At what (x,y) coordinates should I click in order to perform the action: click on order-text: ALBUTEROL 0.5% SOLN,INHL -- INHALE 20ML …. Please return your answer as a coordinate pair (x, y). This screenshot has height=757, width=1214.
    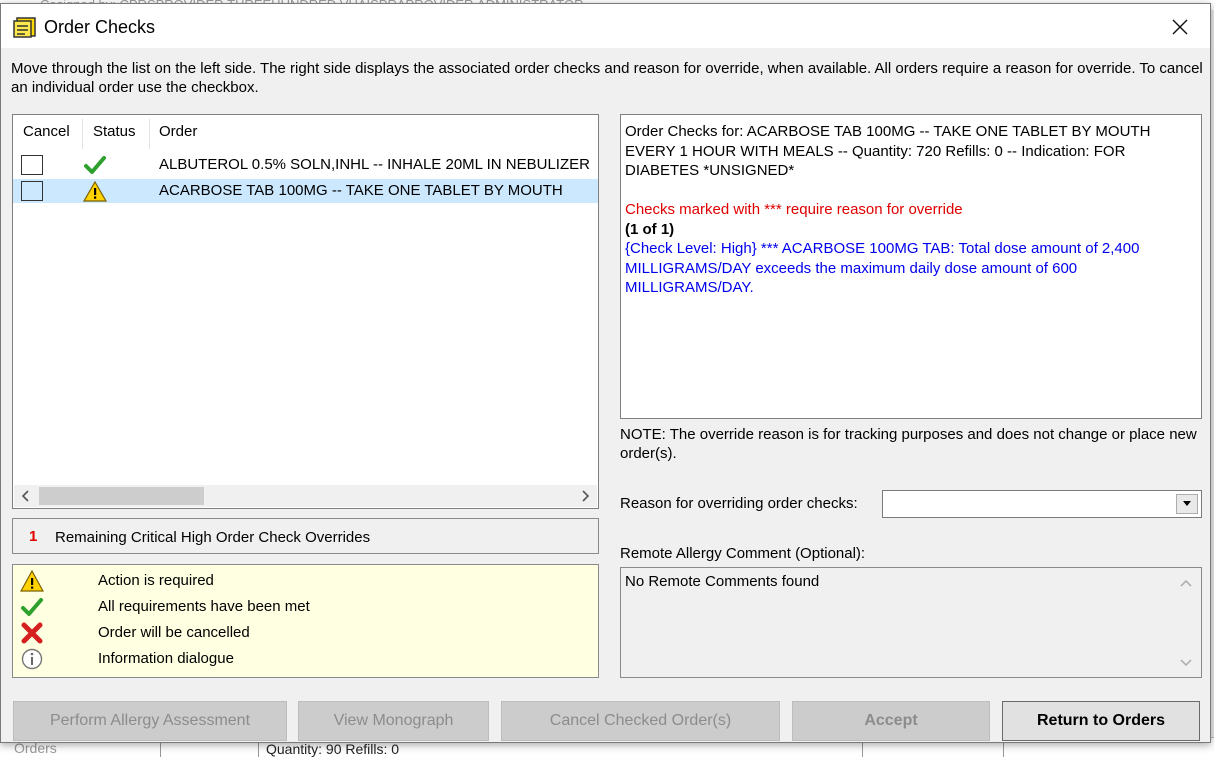
    Looking at the image, I should click on (374, 164).